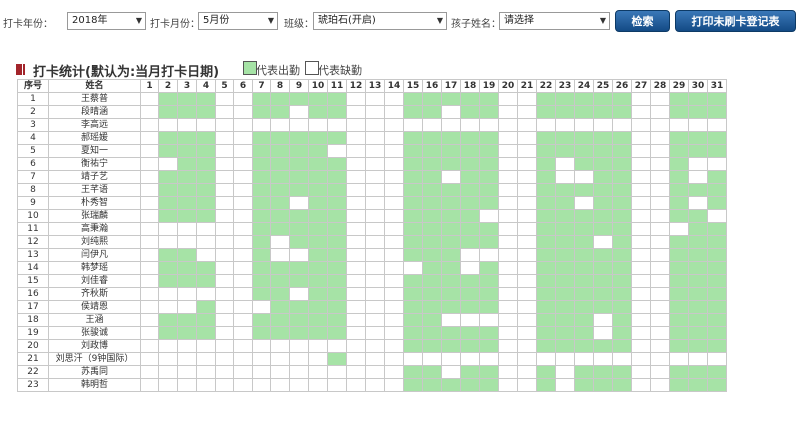 The width and height of the screenshot is (800, 441). What do you see at coordinates (717, 86) in the screenshot?
I see `day-header: 31` at bounding box center [717, 86].